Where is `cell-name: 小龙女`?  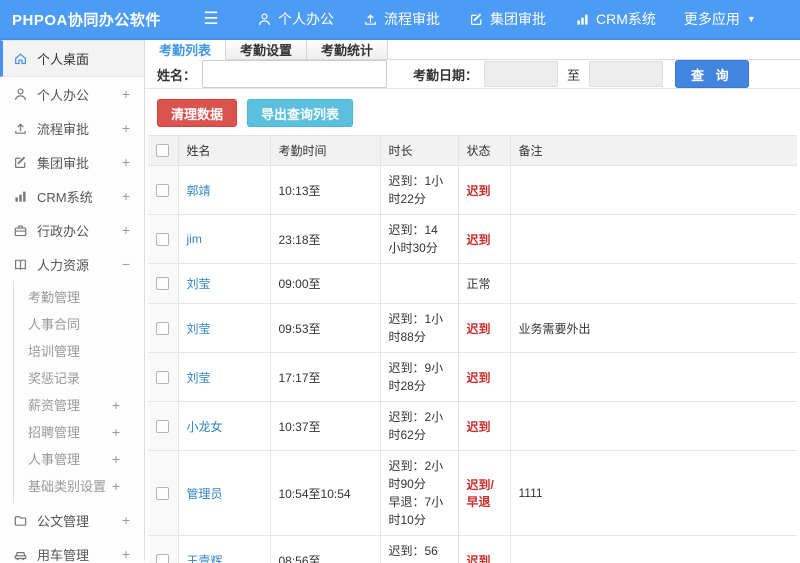 cell-name: 小龙女 is located at coordinates (224, 426).